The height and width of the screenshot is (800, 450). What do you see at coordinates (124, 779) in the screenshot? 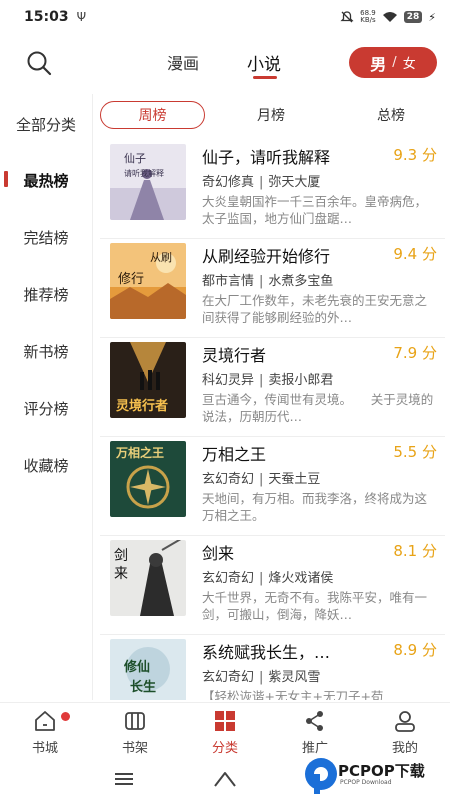
I see `menu-icon` at bounding box center [124, 779].